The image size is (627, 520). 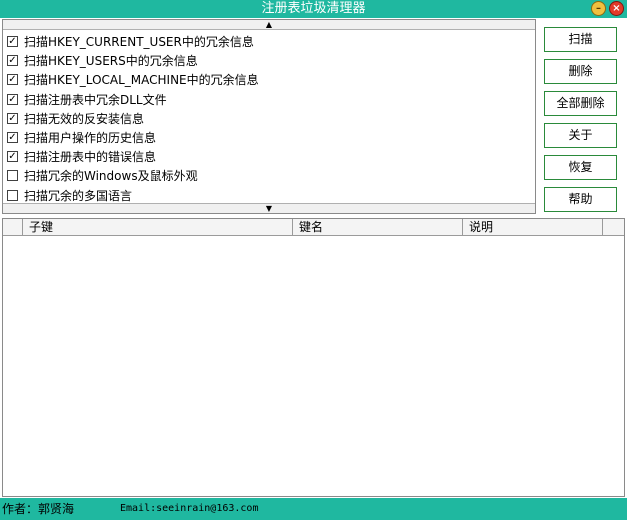 I want to click on close-button: ×, so click(x=616, y=8).